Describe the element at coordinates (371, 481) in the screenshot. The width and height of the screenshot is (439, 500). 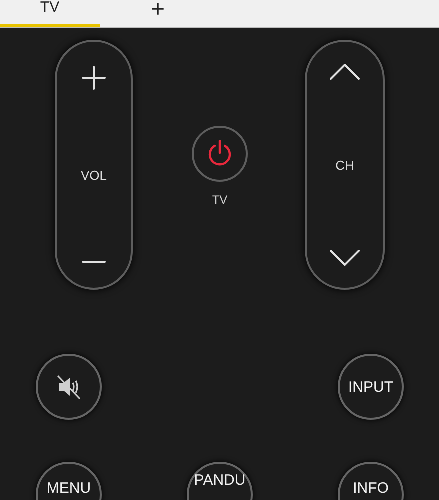
I see `remote-button: INFO` at that location.